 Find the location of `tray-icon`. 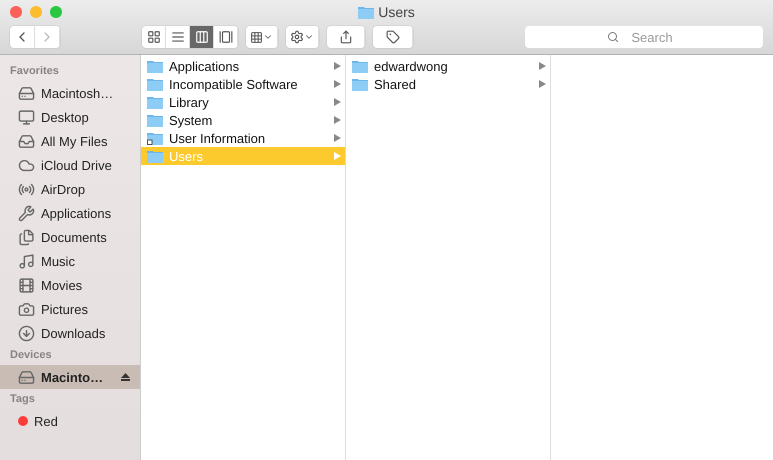

tray-icon is located at coordinates (26, 141).